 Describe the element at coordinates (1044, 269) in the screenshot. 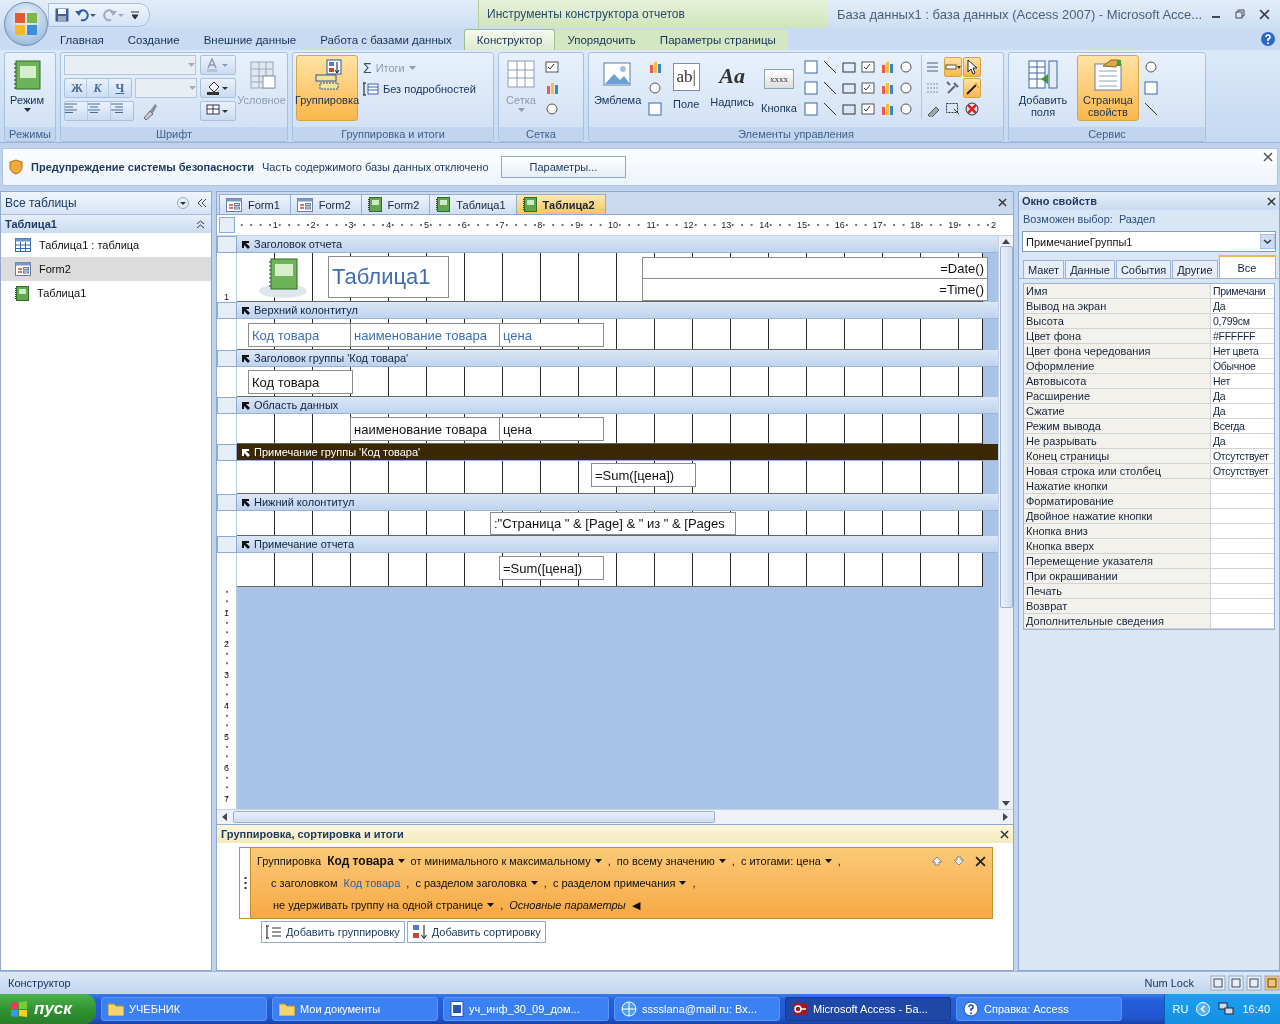

I see `property-tab: Макет` at that location.